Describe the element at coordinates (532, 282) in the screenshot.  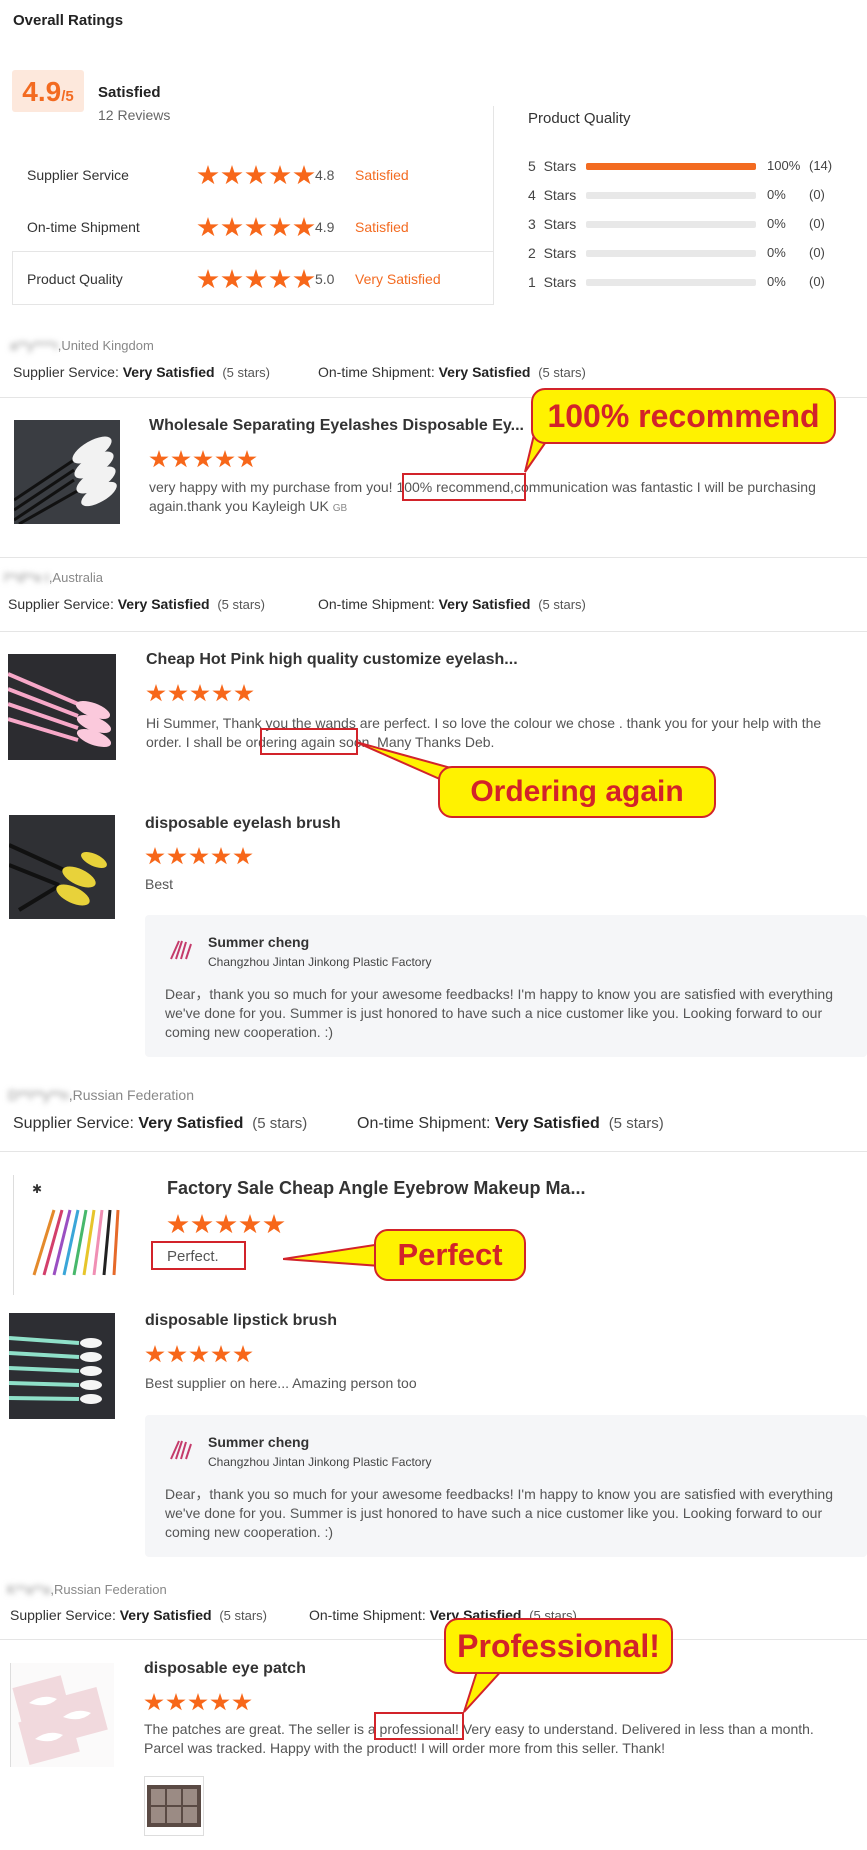
I see `star-count: 1` at that location.